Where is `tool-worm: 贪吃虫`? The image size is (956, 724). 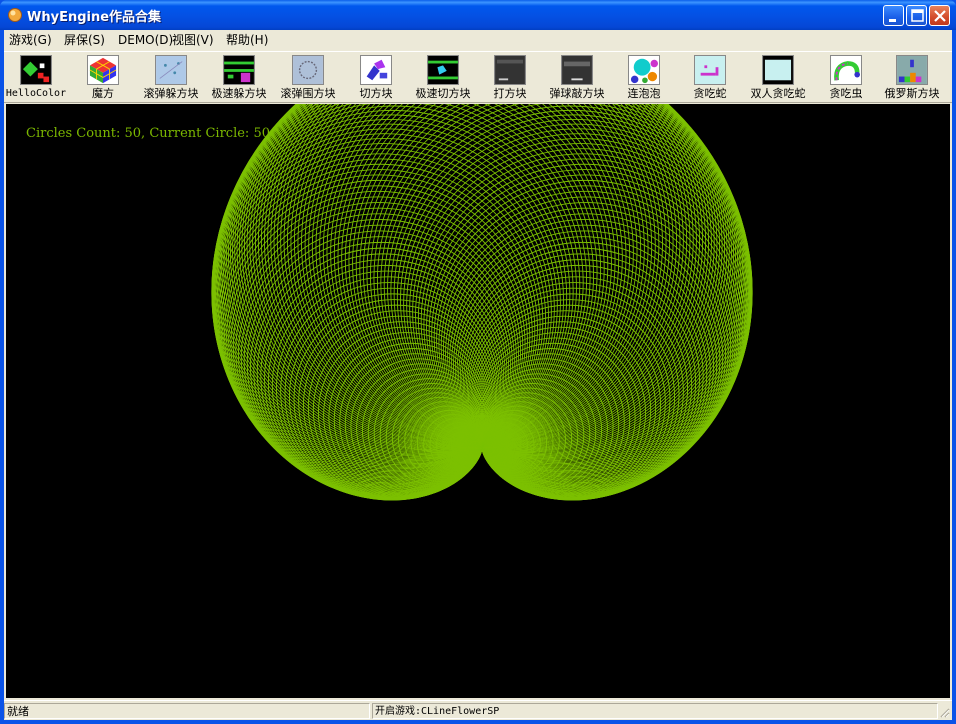 tool-worm: 贪吃虫 is located at coordinates (846, 78).